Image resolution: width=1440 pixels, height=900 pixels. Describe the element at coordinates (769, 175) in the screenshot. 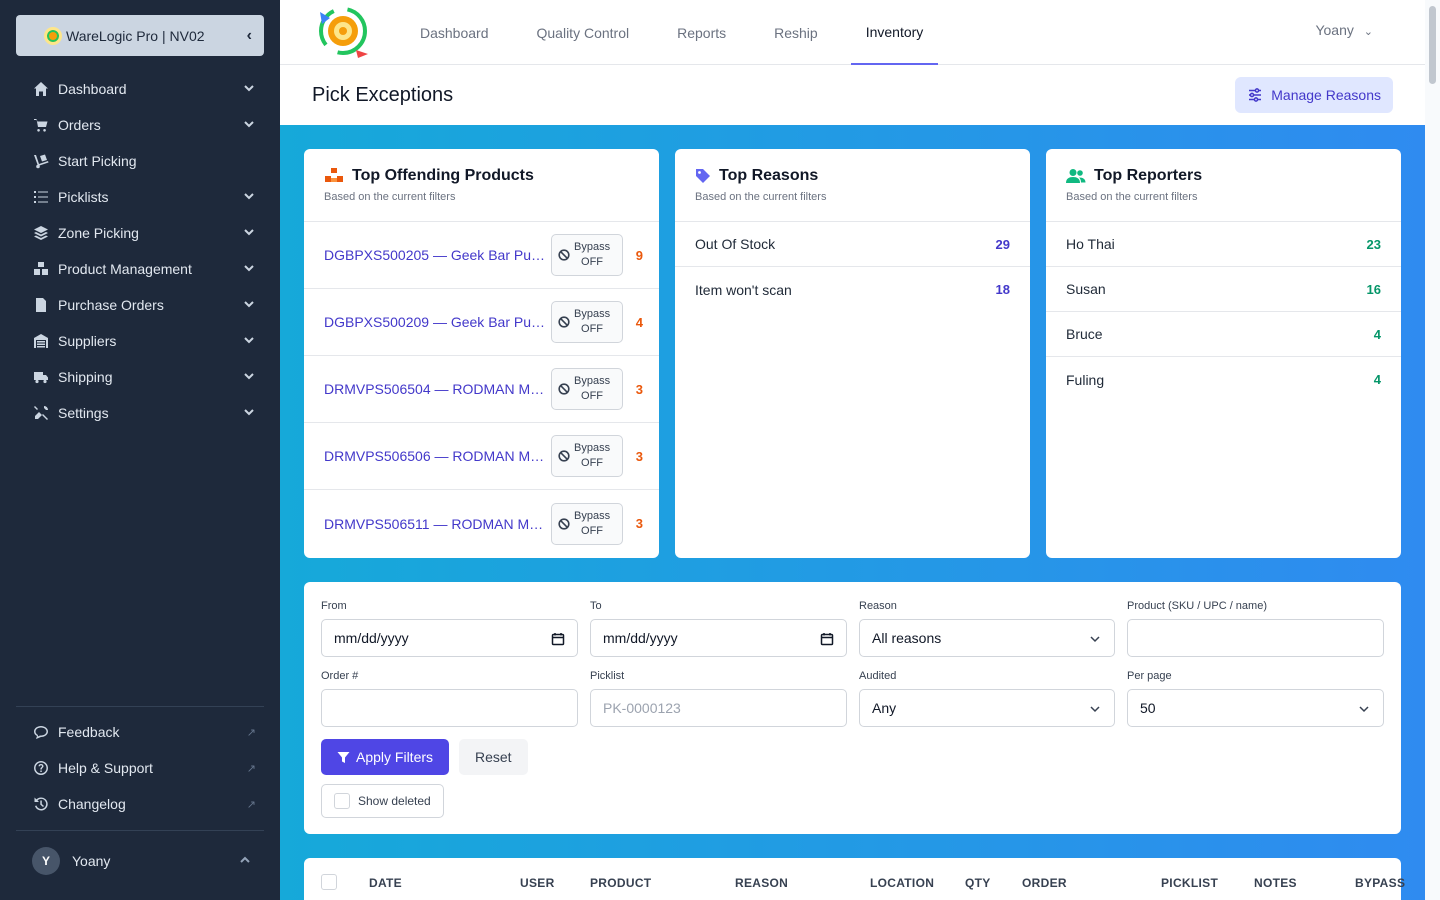

I see `card-title: Top Reasons` at that location.